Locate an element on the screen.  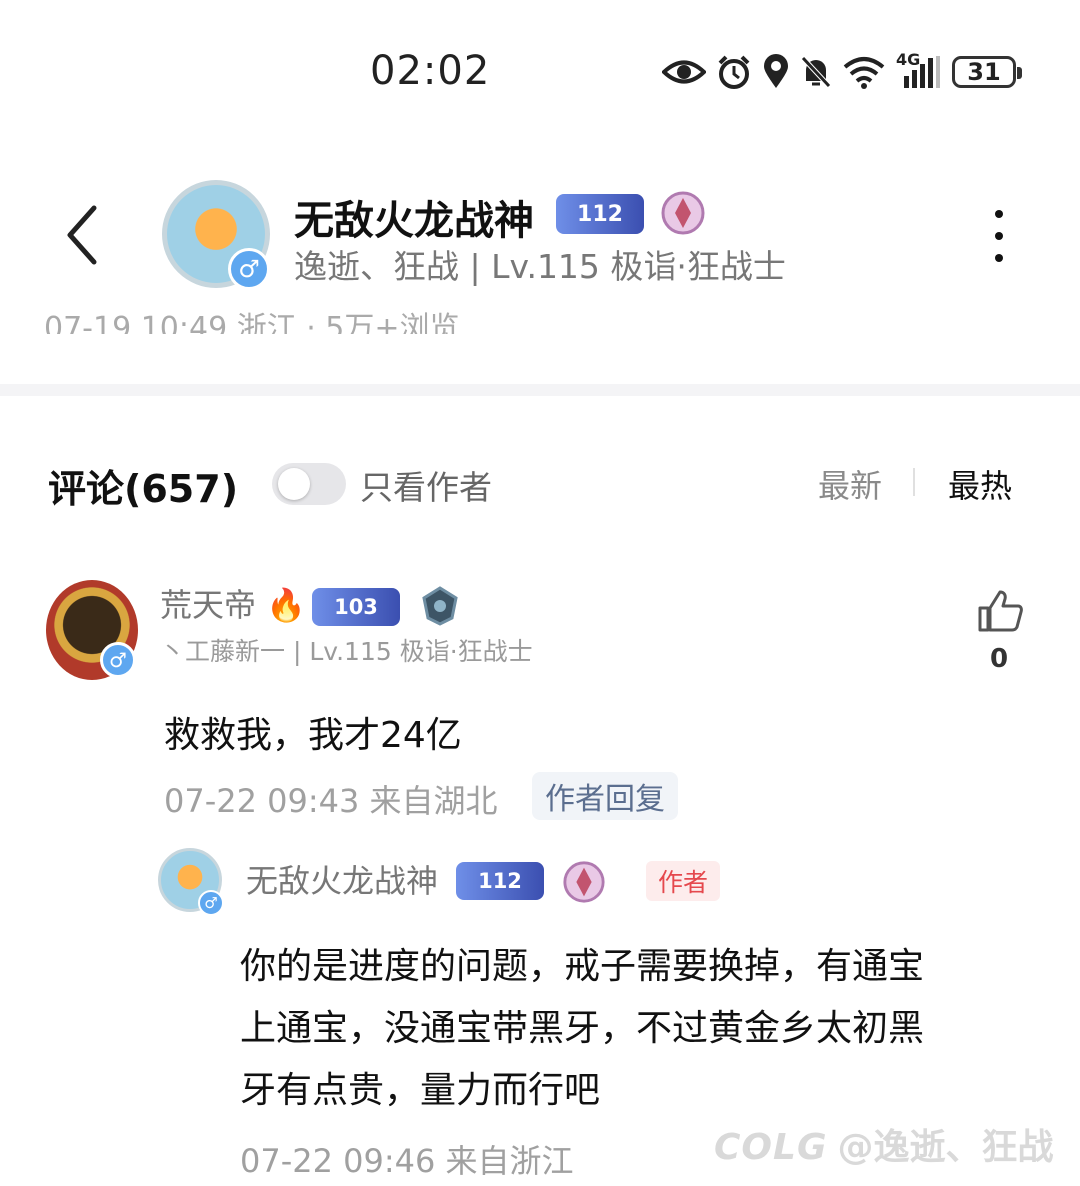
watermark: COLG @逸逝、狂战 is located at coordinates (884, 1144).